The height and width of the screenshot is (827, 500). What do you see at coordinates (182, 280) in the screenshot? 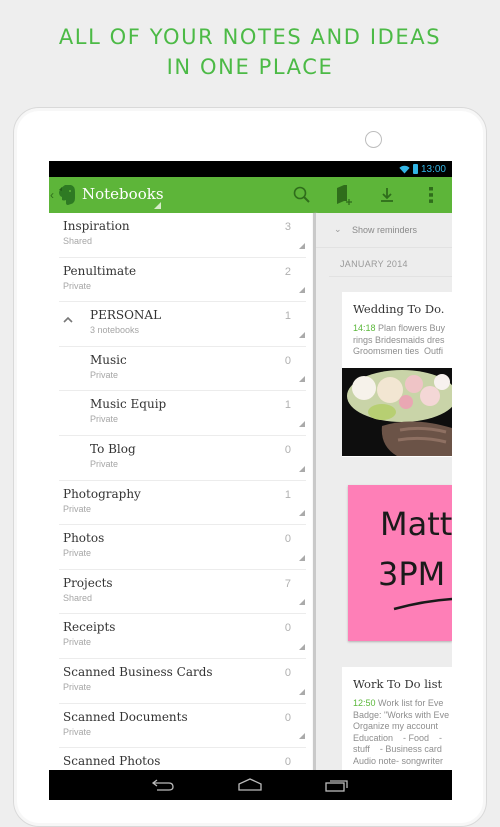
I see `notebook-row: Penultimate Private 2` at bounding box center [182, 280].